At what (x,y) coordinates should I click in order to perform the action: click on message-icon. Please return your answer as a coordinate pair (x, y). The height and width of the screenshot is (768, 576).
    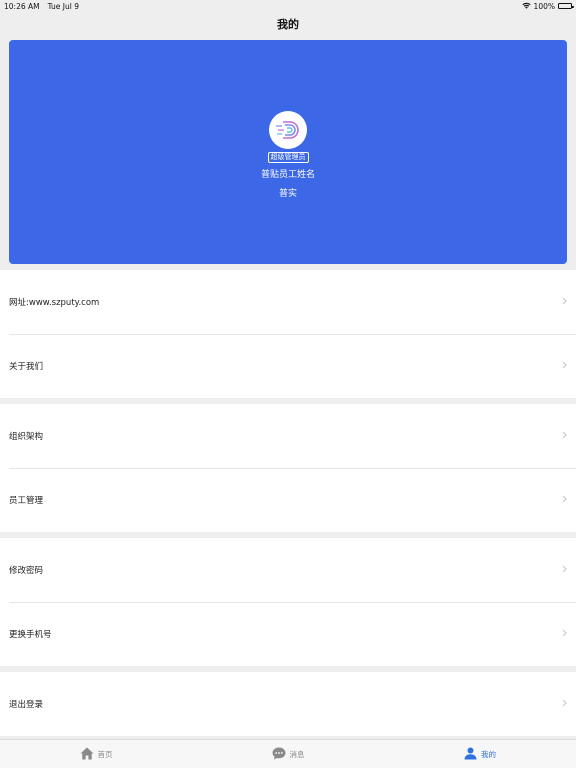
    Looking at the image, I should click on (279, 754).